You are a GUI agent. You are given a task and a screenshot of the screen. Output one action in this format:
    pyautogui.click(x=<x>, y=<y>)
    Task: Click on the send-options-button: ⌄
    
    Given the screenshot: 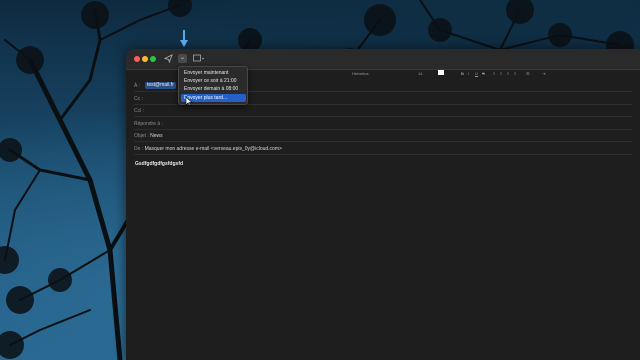 What is the action you would take?
    pyautogui.click(x=182, y=58)
    